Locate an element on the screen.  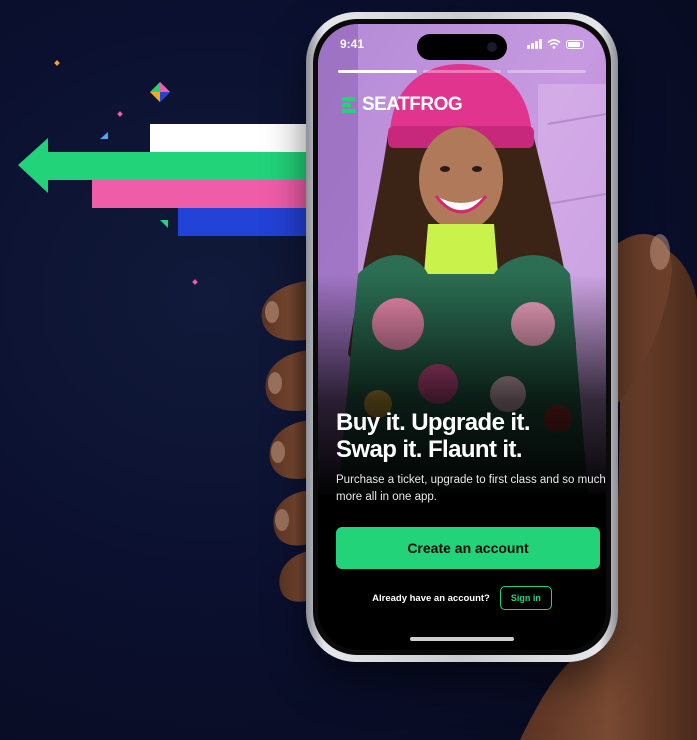
hero-headline: Buy it. Upgrade it. Swap it. Flaunt it. is located at coordinates (471, 436).